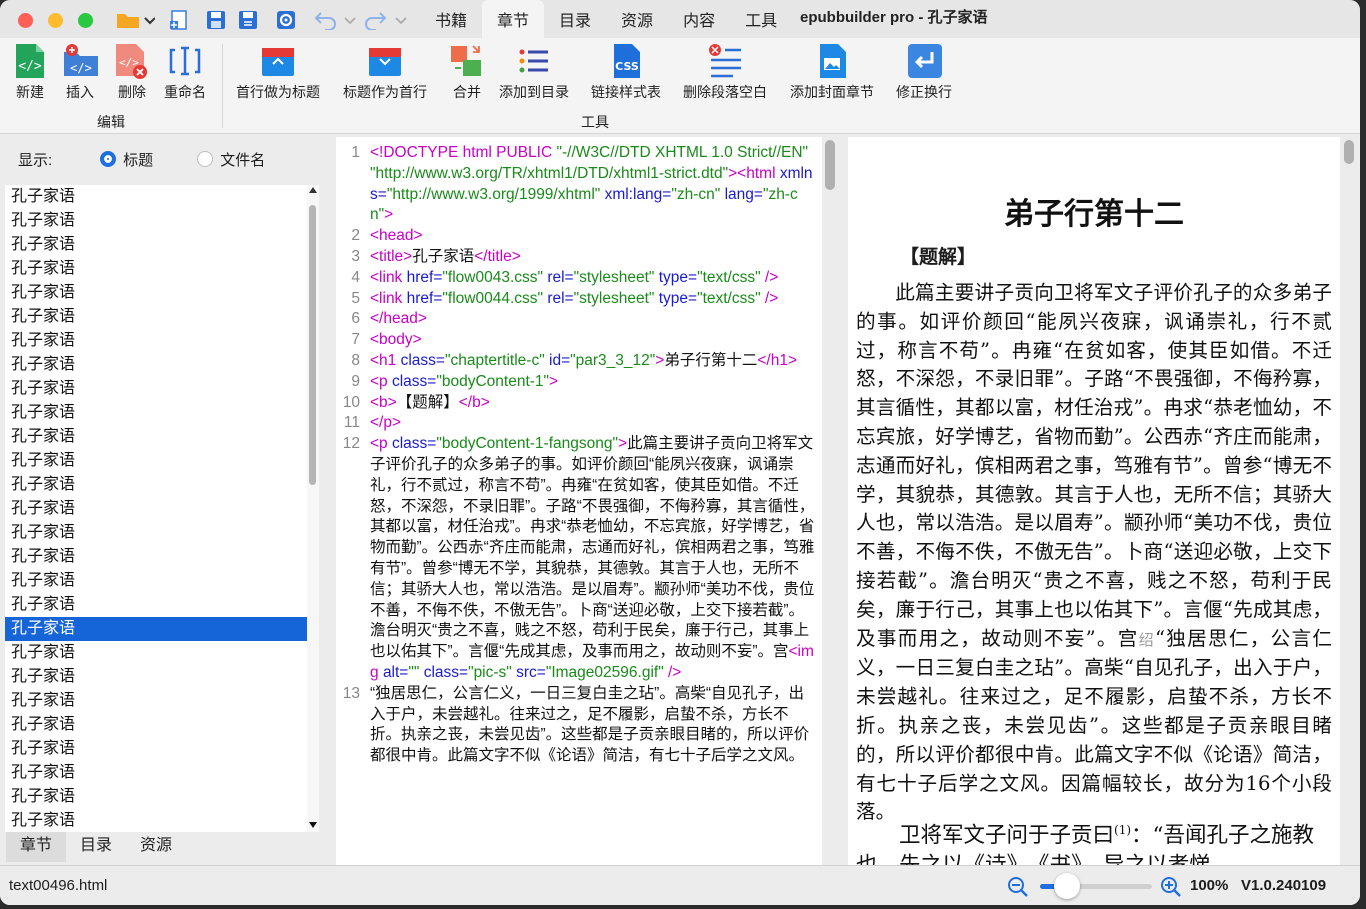 This screenshot has height=909, width=1366. Describe the element at coordinates (593, 319) in the screenshot. I see `code-line: </head>` at that location.